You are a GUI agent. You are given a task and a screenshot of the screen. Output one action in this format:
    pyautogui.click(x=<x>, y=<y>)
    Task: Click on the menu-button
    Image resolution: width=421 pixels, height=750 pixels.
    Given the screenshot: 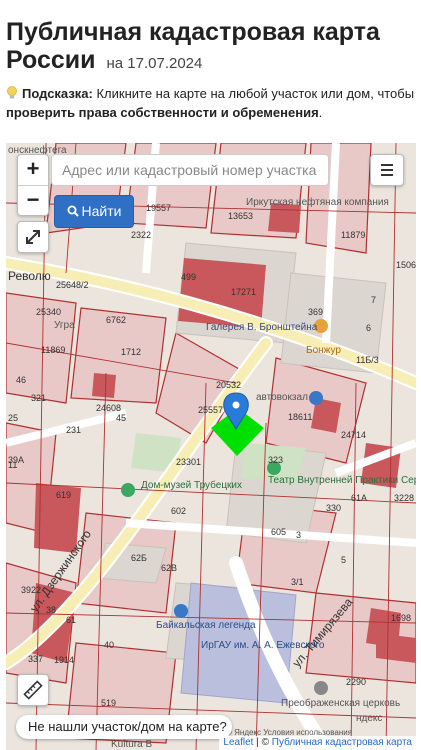 What is the action you would take?
    pyautogui.click(x=387, y=170)
    